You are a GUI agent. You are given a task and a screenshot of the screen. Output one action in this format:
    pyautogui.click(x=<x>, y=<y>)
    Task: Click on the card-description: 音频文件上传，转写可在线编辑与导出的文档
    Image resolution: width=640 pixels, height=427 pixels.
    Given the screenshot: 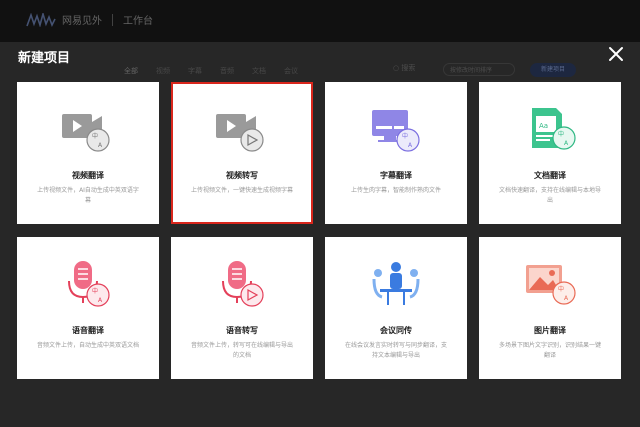 What is the action you would take?
    pyautogui.click(x=241, y=350)
    